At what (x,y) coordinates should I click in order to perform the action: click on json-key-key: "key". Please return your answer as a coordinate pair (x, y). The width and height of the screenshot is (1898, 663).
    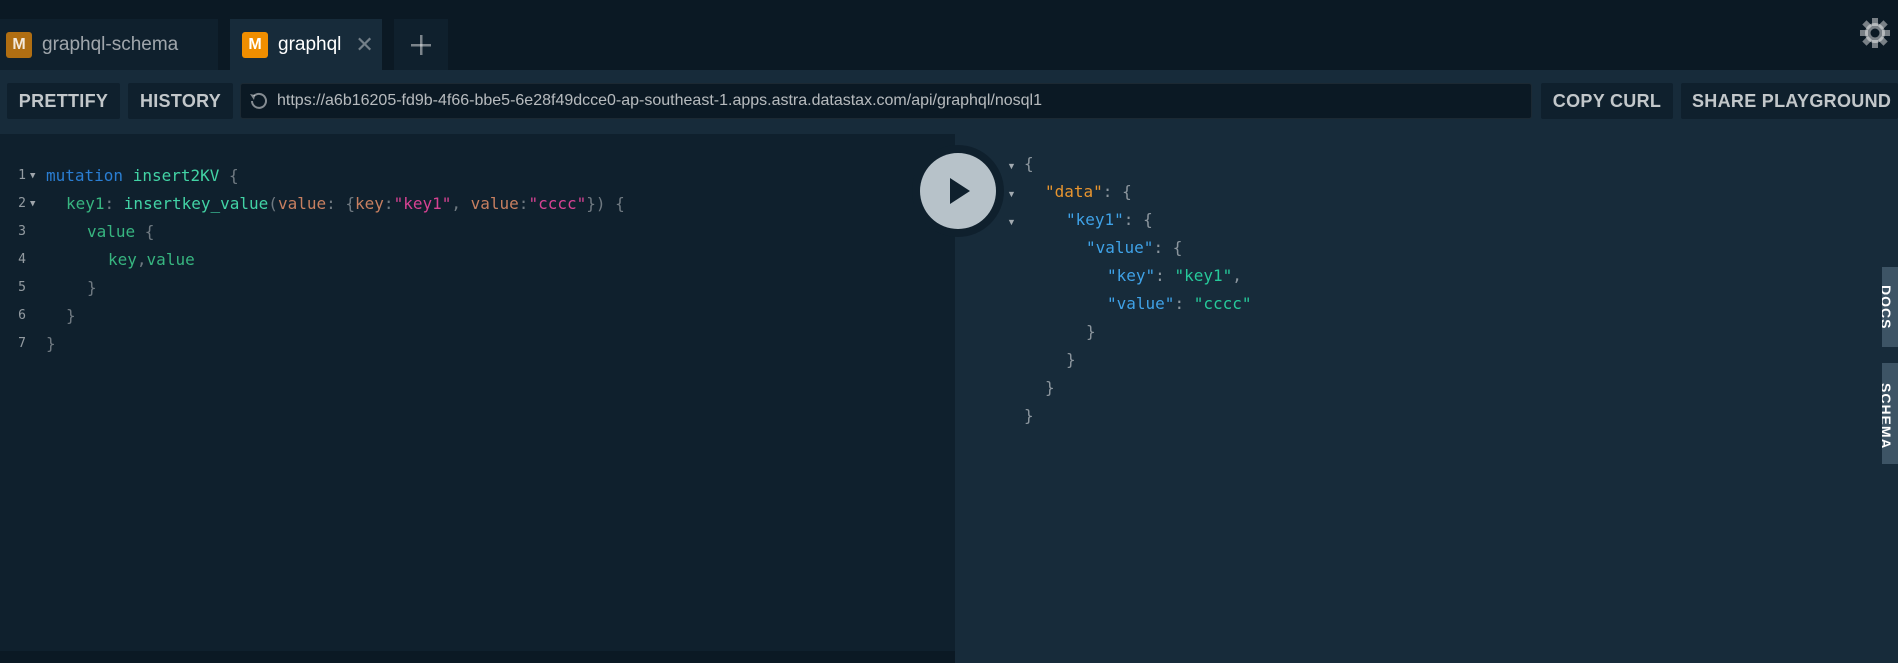
    Looking at the image, I should click on (1131, 275).